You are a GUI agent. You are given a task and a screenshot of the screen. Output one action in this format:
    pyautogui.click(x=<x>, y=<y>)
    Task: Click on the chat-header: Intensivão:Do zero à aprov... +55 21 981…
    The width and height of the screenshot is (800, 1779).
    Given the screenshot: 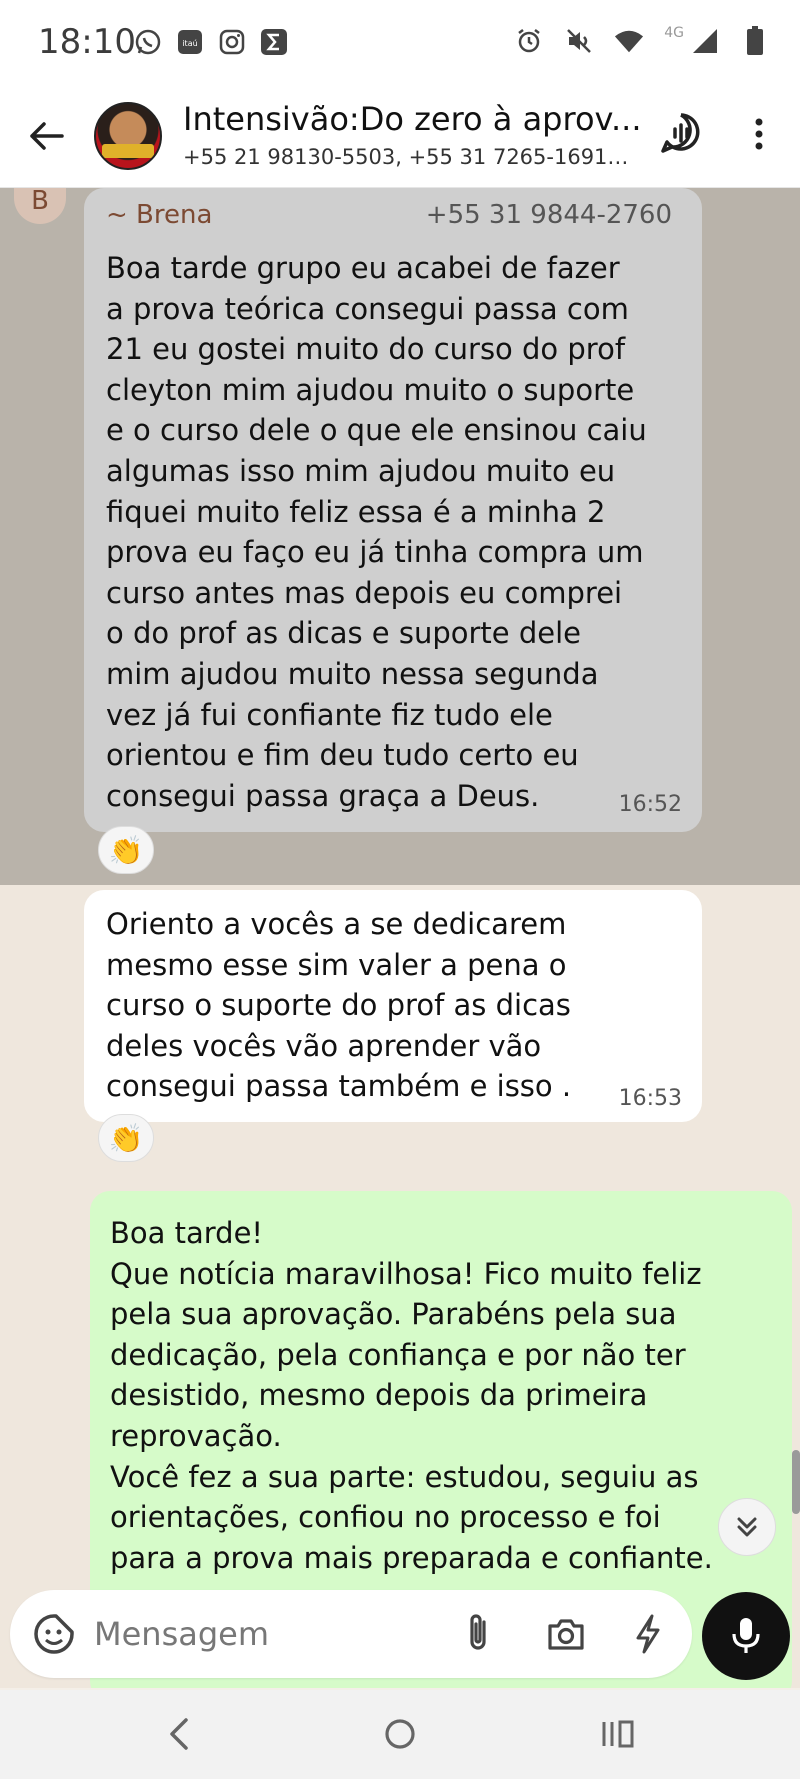 What is the action you would take?
    pyautogui.click(x=400, y=138)
    